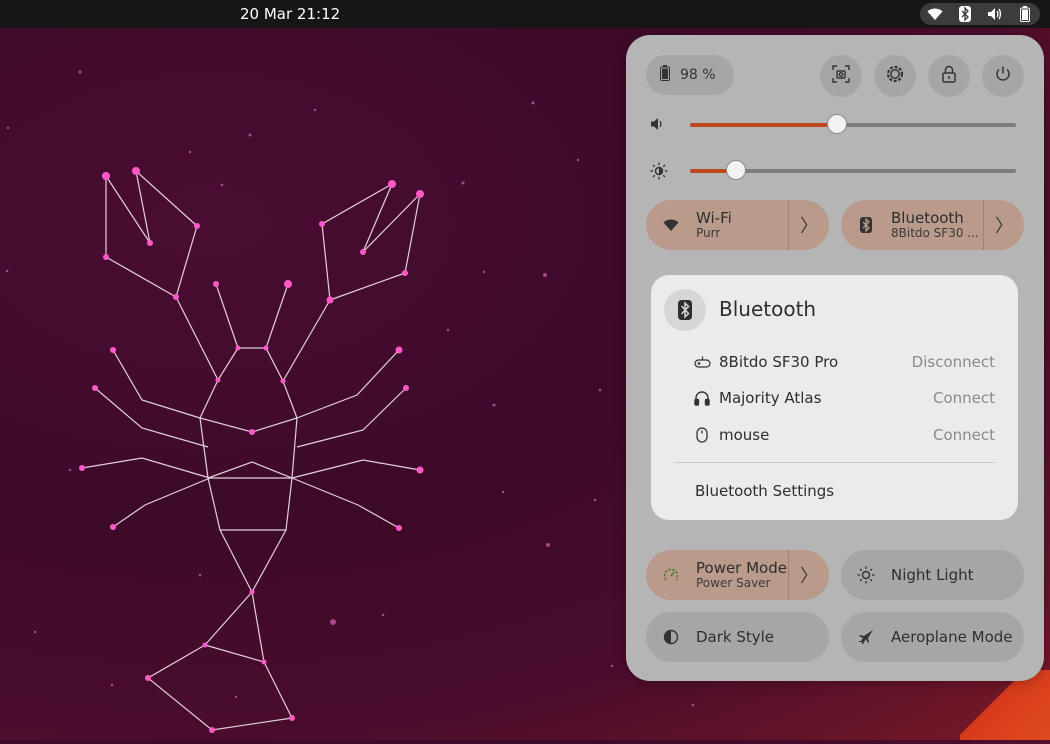 The image size is (1050, 744). I want to click on gamepad-icon, so click(702, 362).